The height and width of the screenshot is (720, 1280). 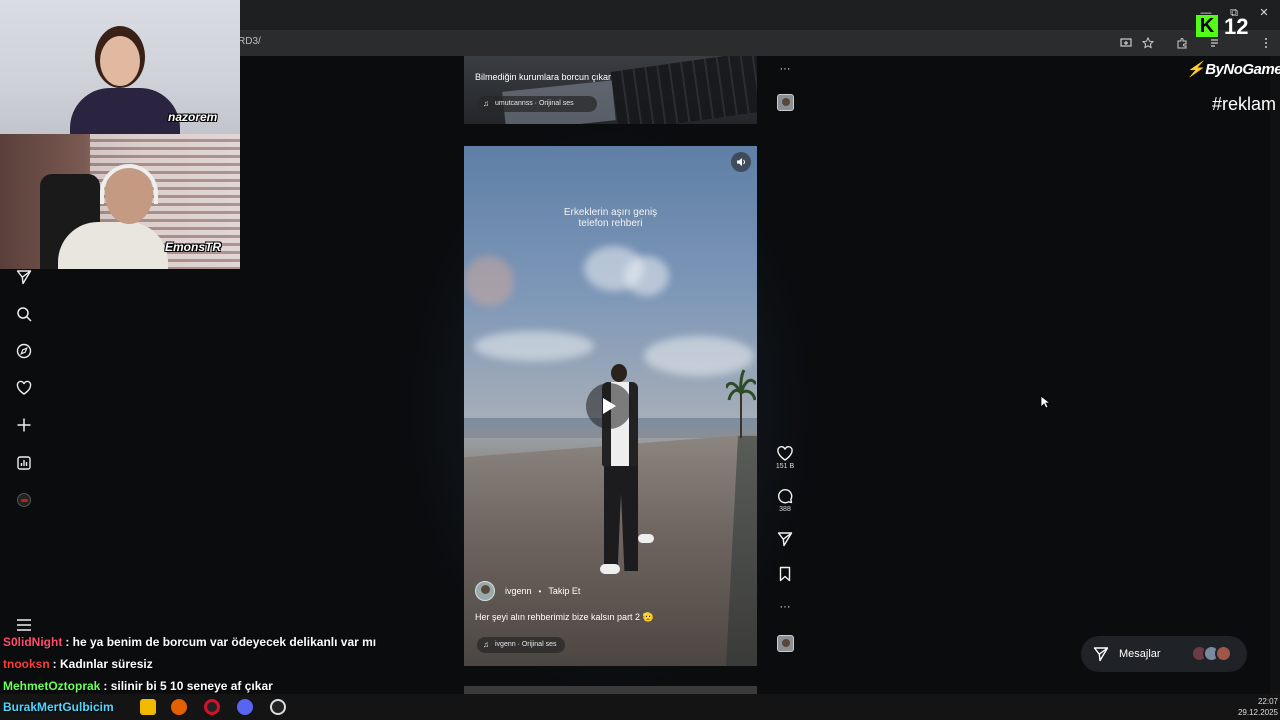 I want to click on follow-button: Takip Et, so click(x=564, y=591).